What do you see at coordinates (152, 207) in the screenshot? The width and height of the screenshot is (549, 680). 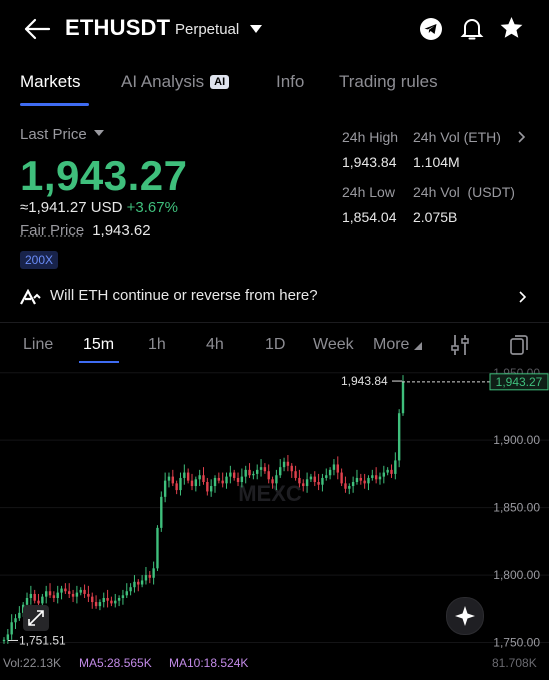 I see `price-change-percent: +3.67%` at bounding box center [152, 207].